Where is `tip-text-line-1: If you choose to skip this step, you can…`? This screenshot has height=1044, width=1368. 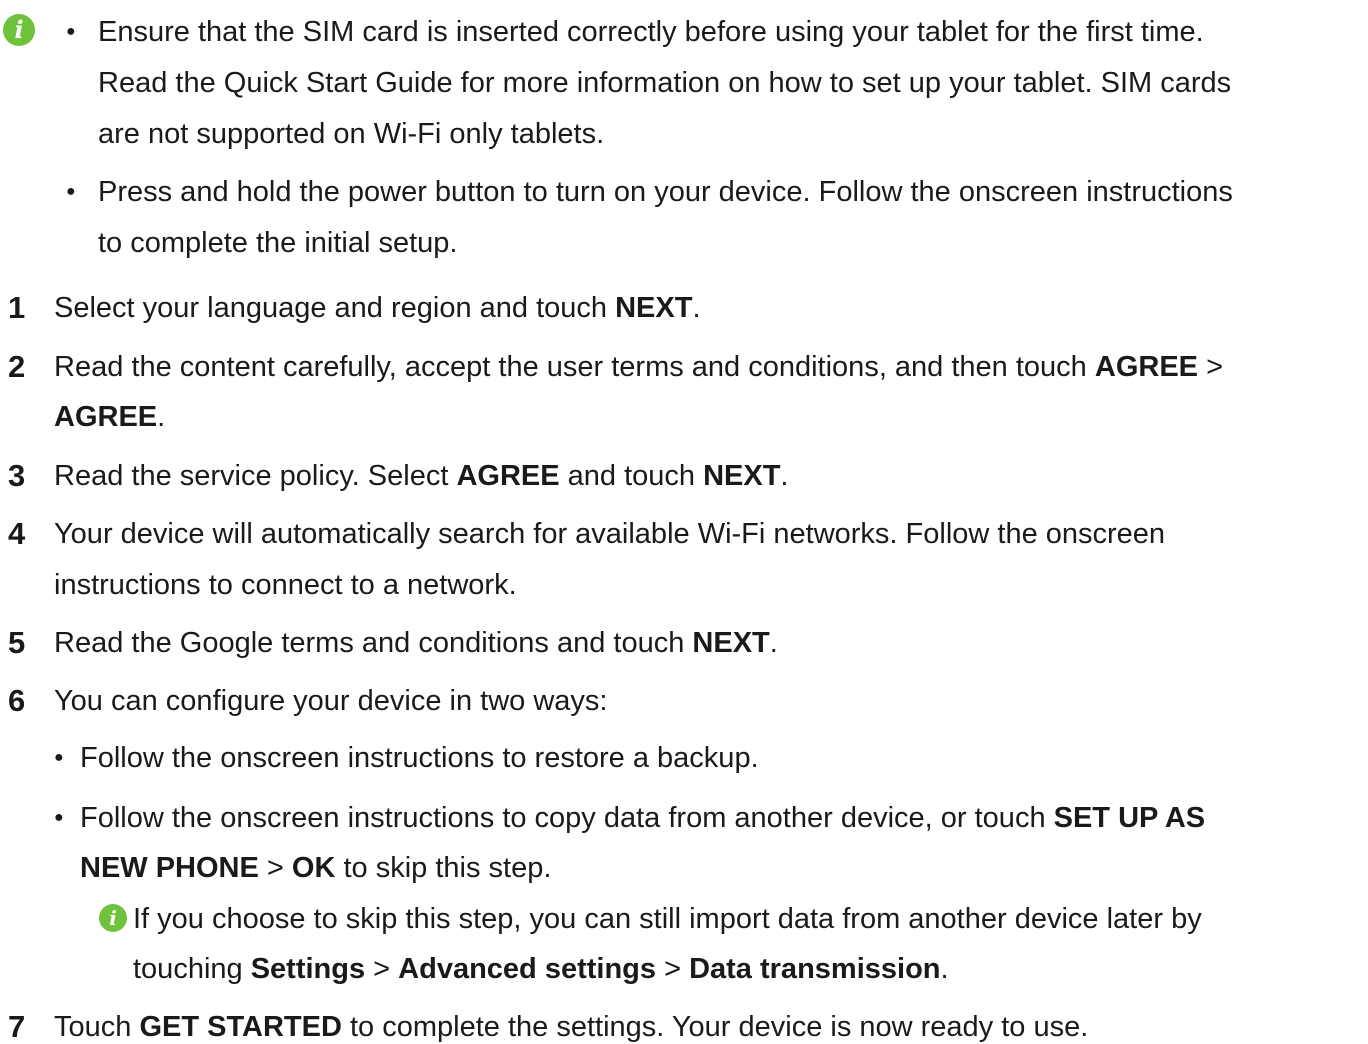
tip-text-line-1: If you choose to skip this step, you can… is located at coordinates (667, 919).